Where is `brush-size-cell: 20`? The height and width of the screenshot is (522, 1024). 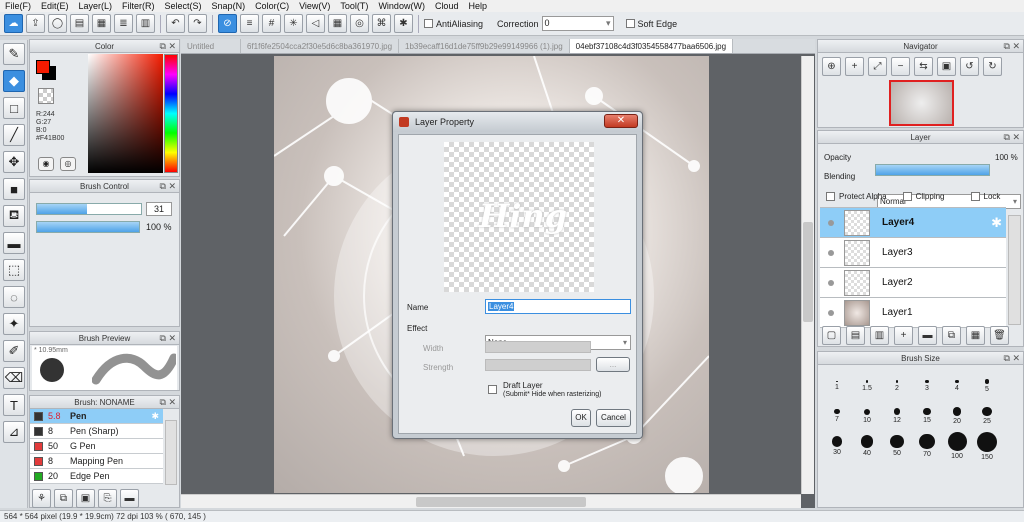
brush-size-cell: 20 is located at coordinates (957, 416).